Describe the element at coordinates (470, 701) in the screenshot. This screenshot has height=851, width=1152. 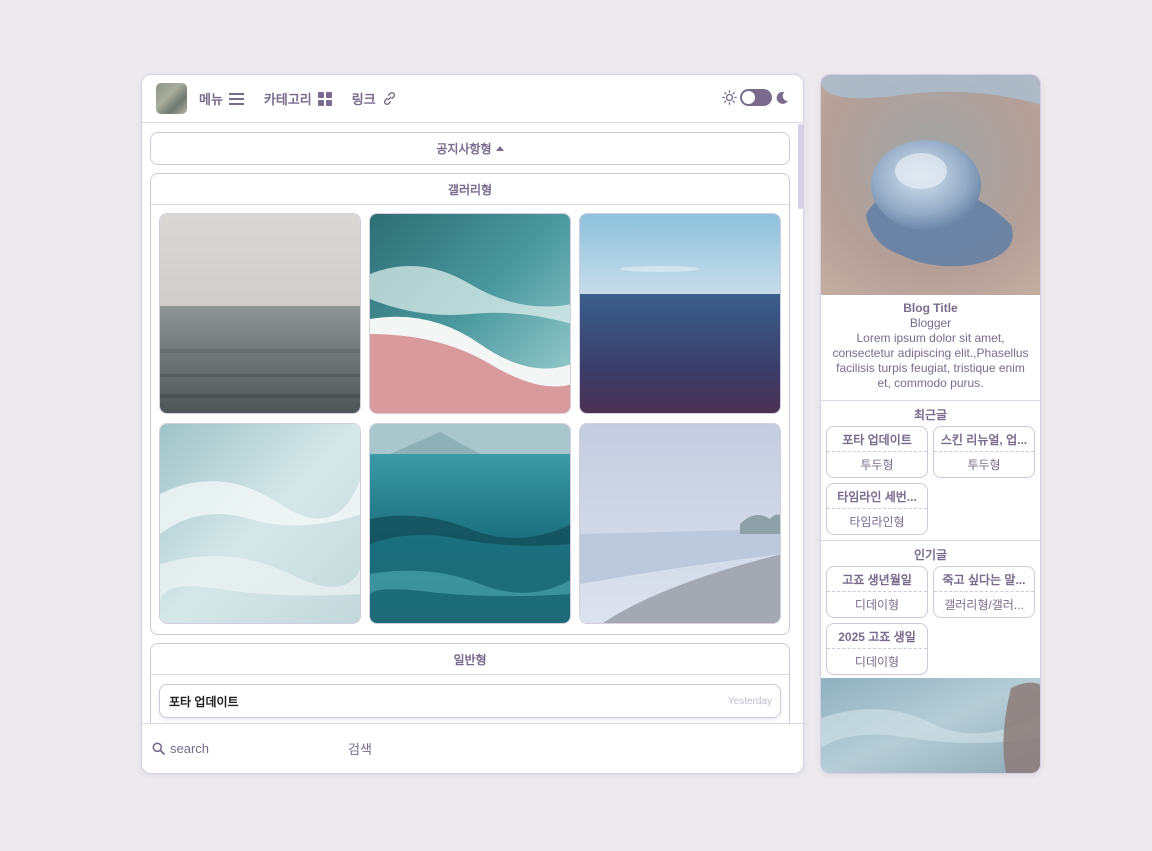
I see `post-list-item: 포타 업데이트 Yesterday` at that location.